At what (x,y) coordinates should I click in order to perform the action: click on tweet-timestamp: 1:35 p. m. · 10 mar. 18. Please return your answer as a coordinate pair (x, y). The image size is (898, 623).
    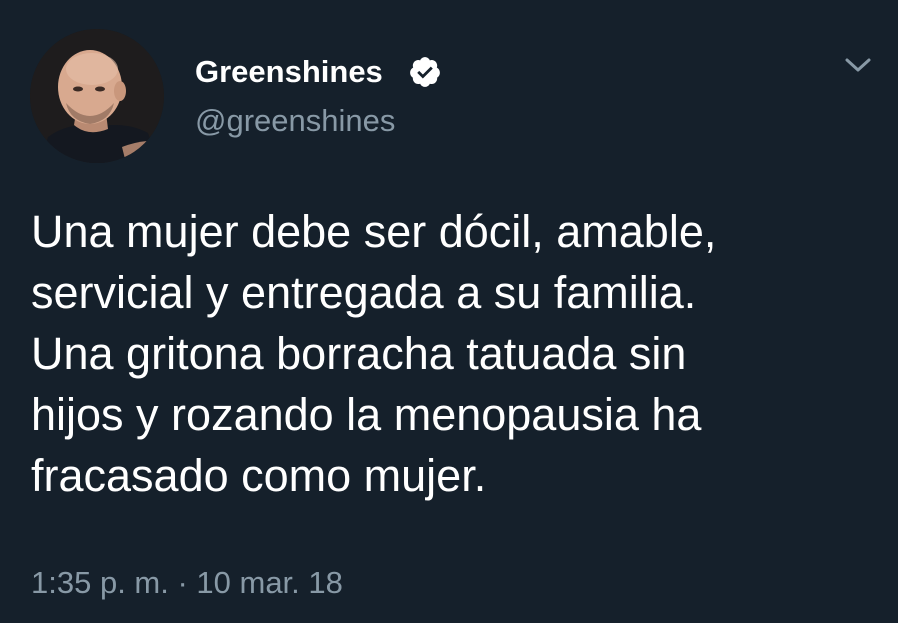
    Looking at the image, I should click on (187, 583).